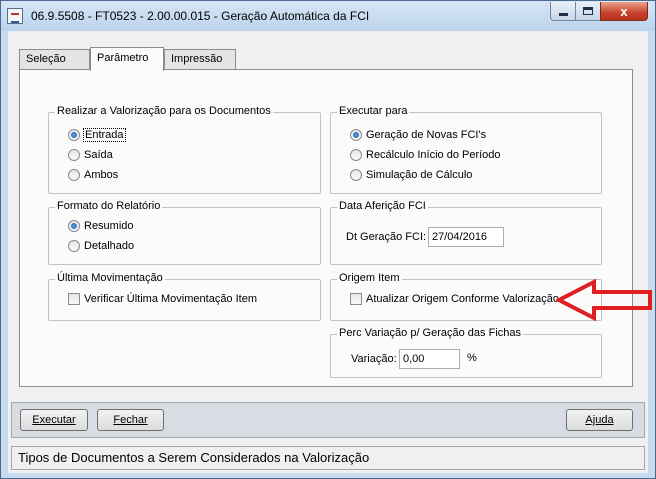 Image resolution: width=656 pixels, height=479 pixels. I want to click on atualizar-origem-checkbox: Atualizar Origem Conforme Valorização, so click(454, 299).